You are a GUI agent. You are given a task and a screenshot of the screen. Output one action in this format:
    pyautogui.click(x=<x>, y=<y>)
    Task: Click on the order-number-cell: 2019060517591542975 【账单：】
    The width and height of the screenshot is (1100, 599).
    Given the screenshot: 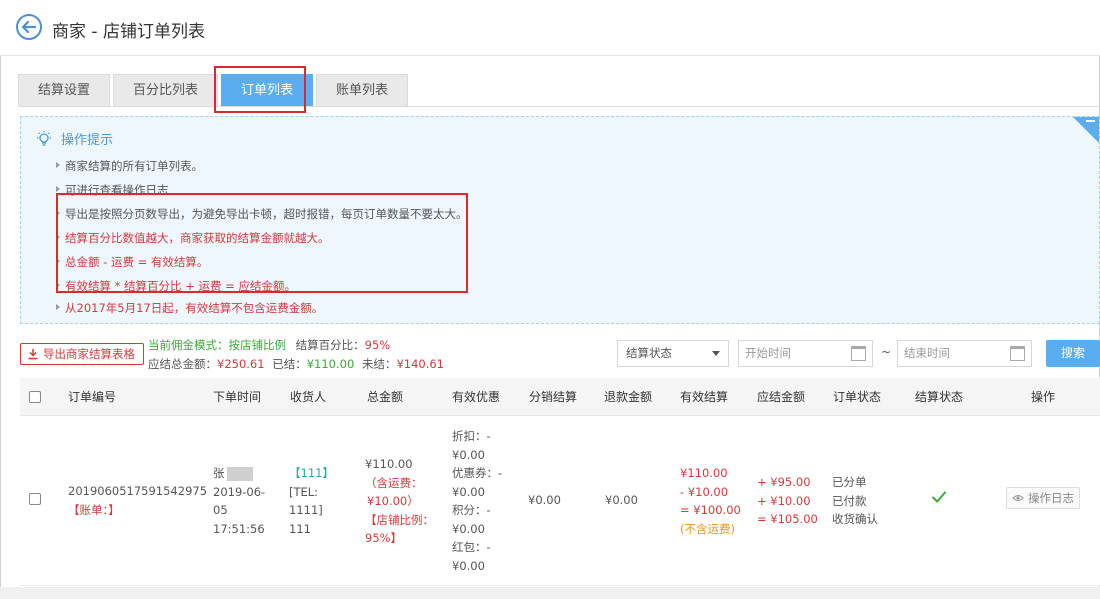 What is the action you would take?
    pyautogui.click(x=137, y=500)
    